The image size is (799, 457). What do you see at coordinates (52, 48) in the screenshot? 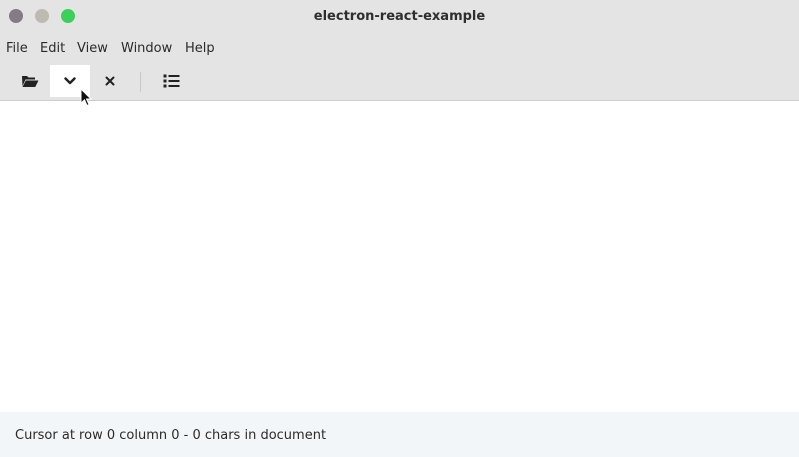
I see `menu-edit: Edit` at bounding box center [52, 48].